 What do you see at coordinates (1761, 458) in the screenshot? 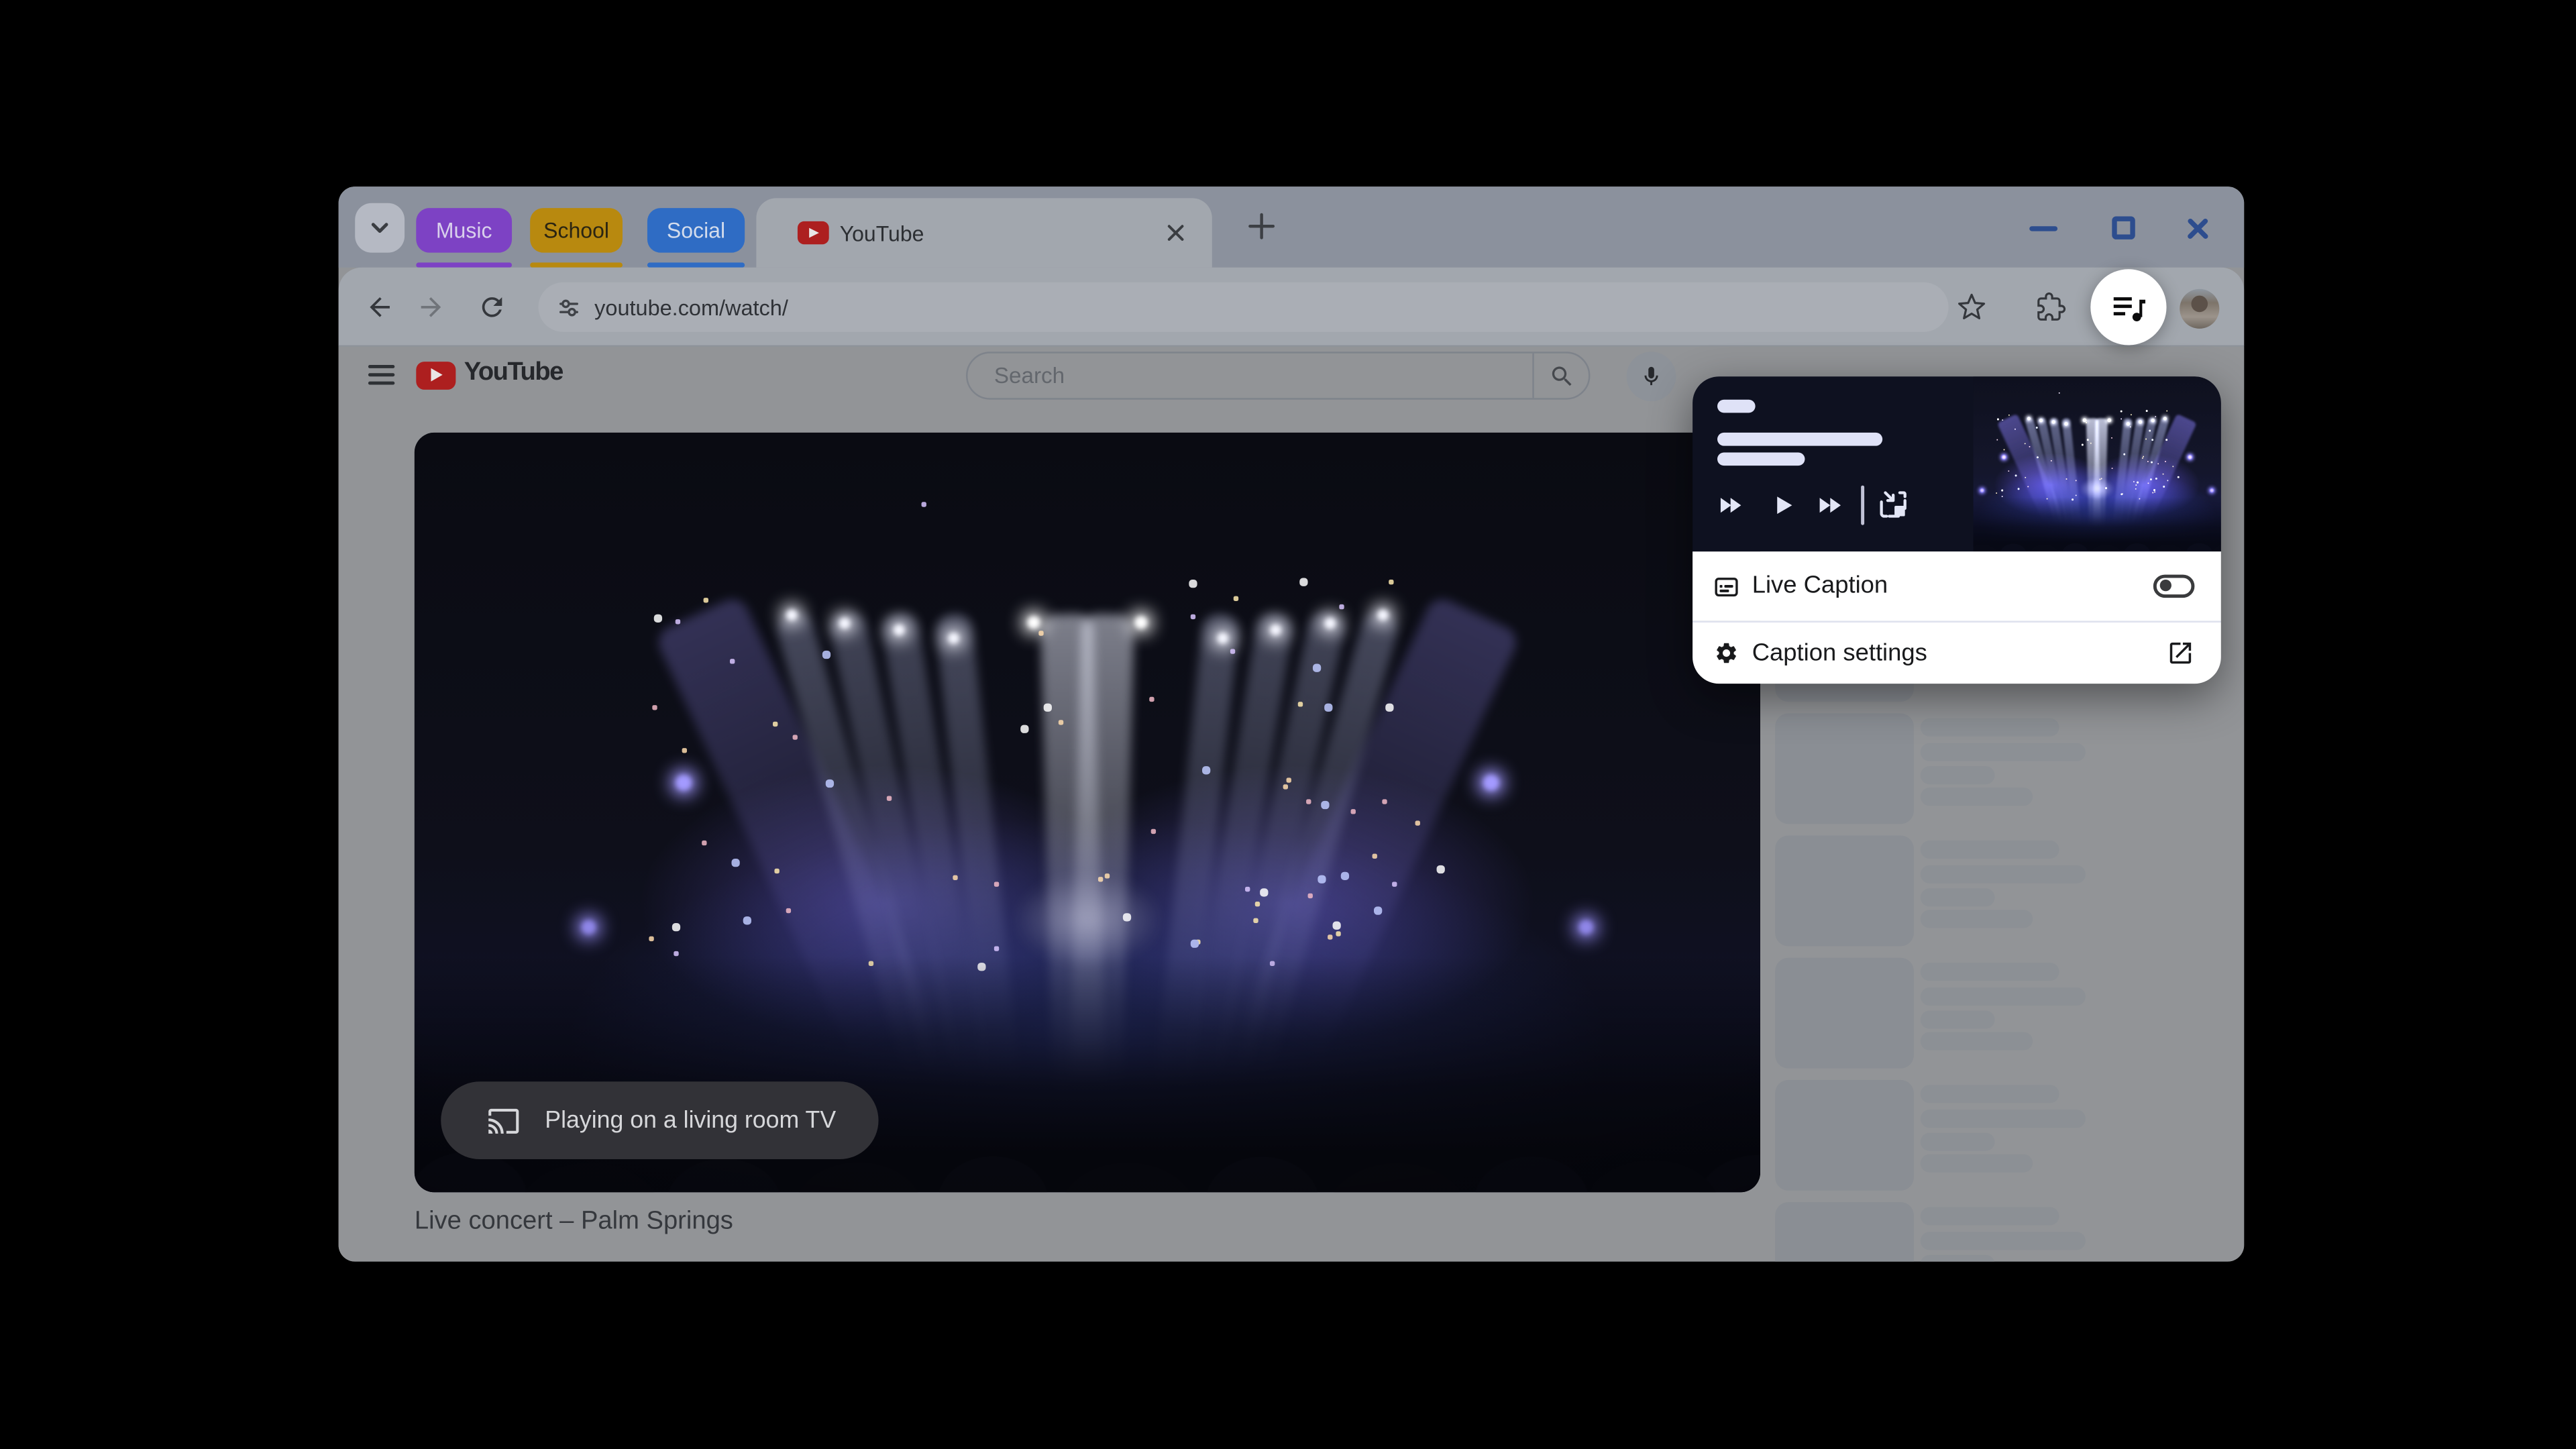
I see `media-artist-skeleton` at bounding box center [1761, 458].